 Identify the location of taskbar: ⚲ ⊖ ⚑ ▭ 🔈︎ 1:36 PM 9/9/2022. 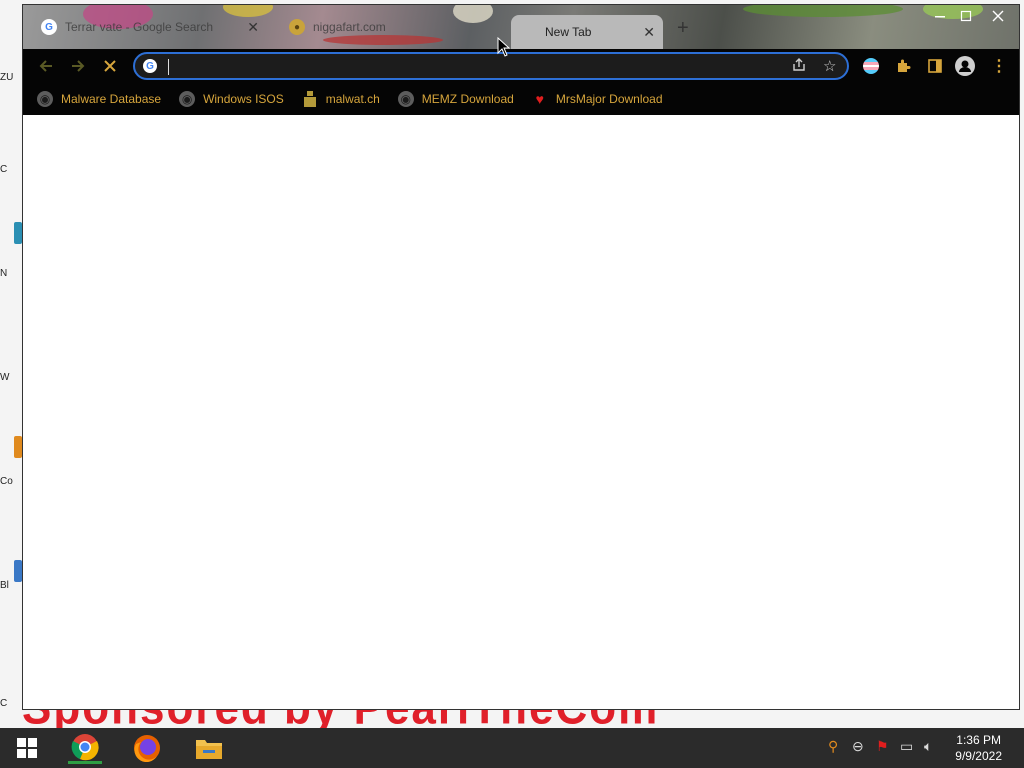
(512, 748).